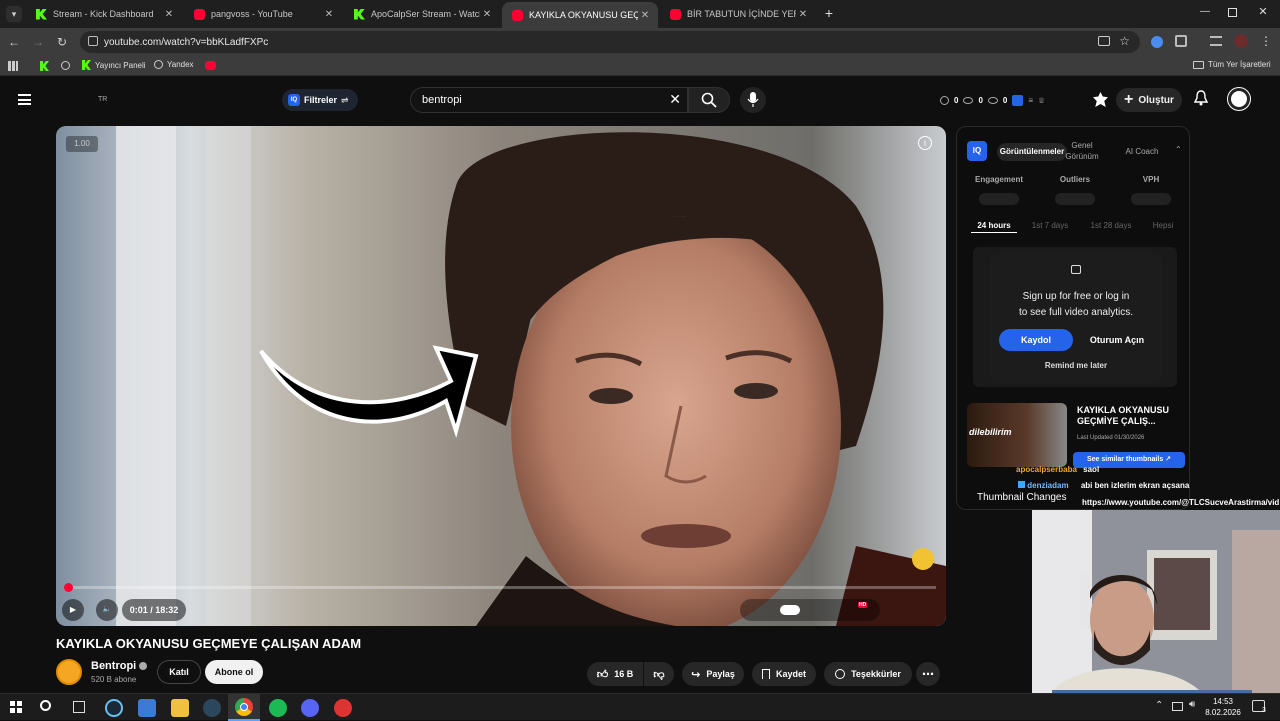  Describe the element at coordinates (1124, 41) in the screenshot. I see `bookmark-star-icon: ☆` at that location.